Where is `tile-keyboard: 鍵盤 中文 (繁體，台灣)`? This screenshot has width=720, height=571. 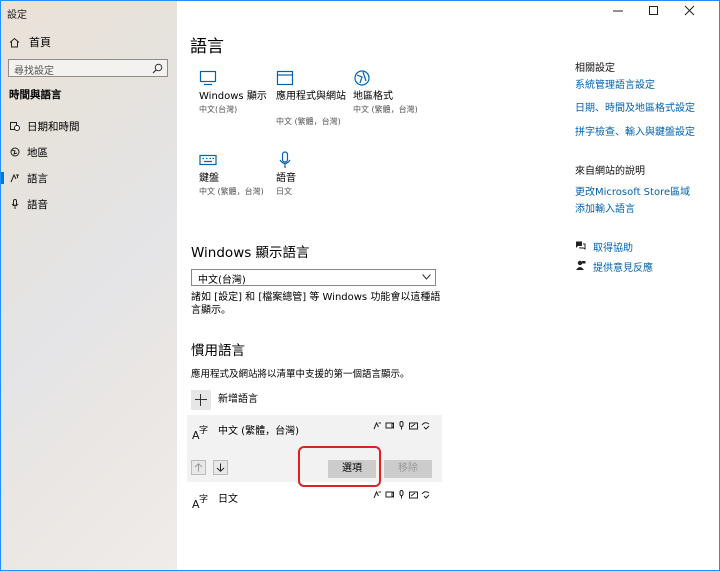 tile-keyboard: 鍵盤 中文 (繁體，台灣) is located at coordinates (239, 181).